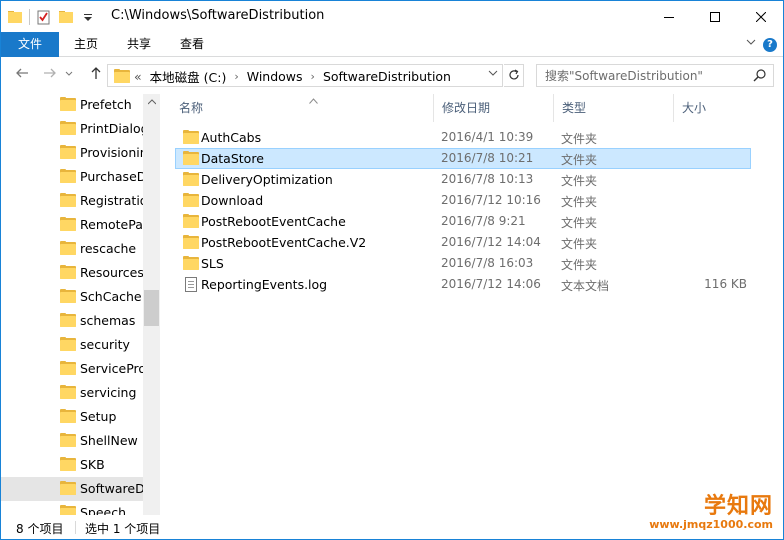 The image size is (784, 540). What do you see at coordinates (139, 44) in the screenshot?
I see `tab-share: 共享` at bounding box center [139, 44].